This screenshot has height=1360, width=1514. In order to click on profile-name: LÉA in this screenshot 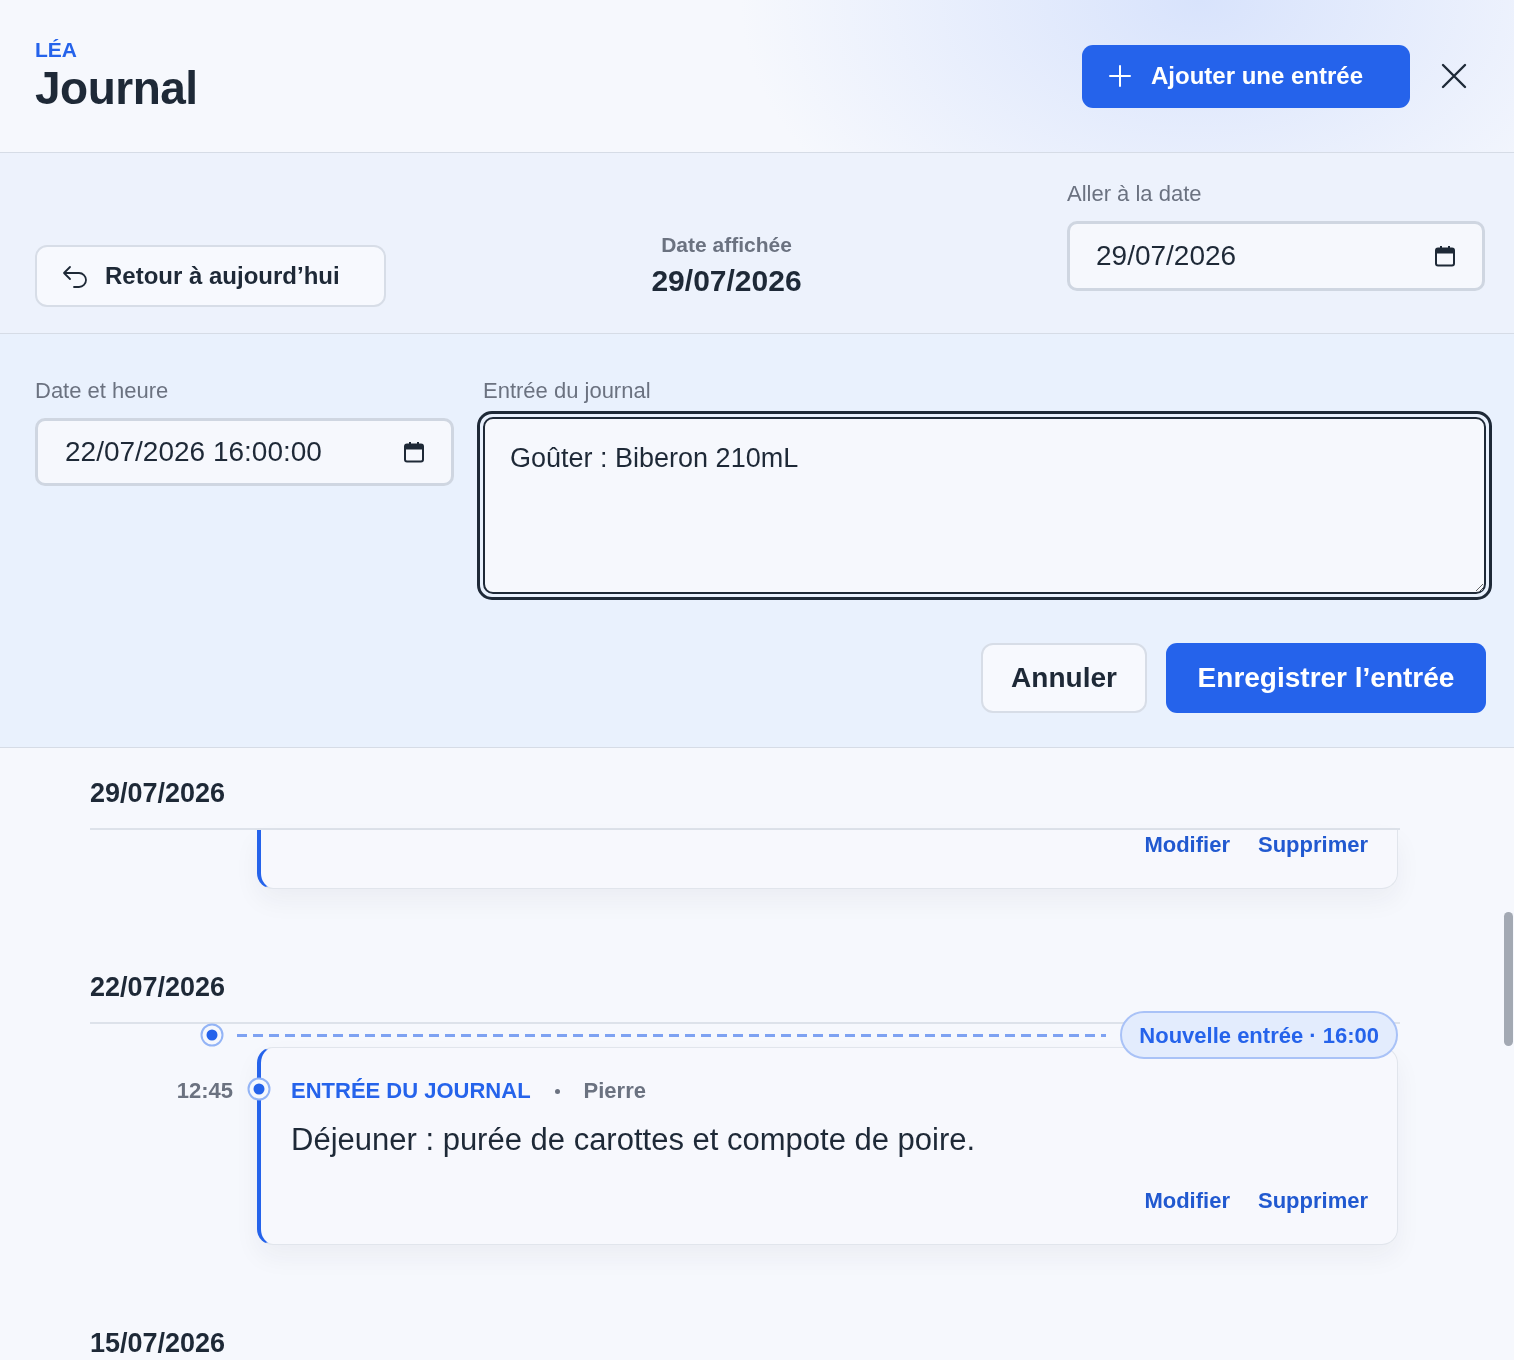, I will do `click(56, 50)`.